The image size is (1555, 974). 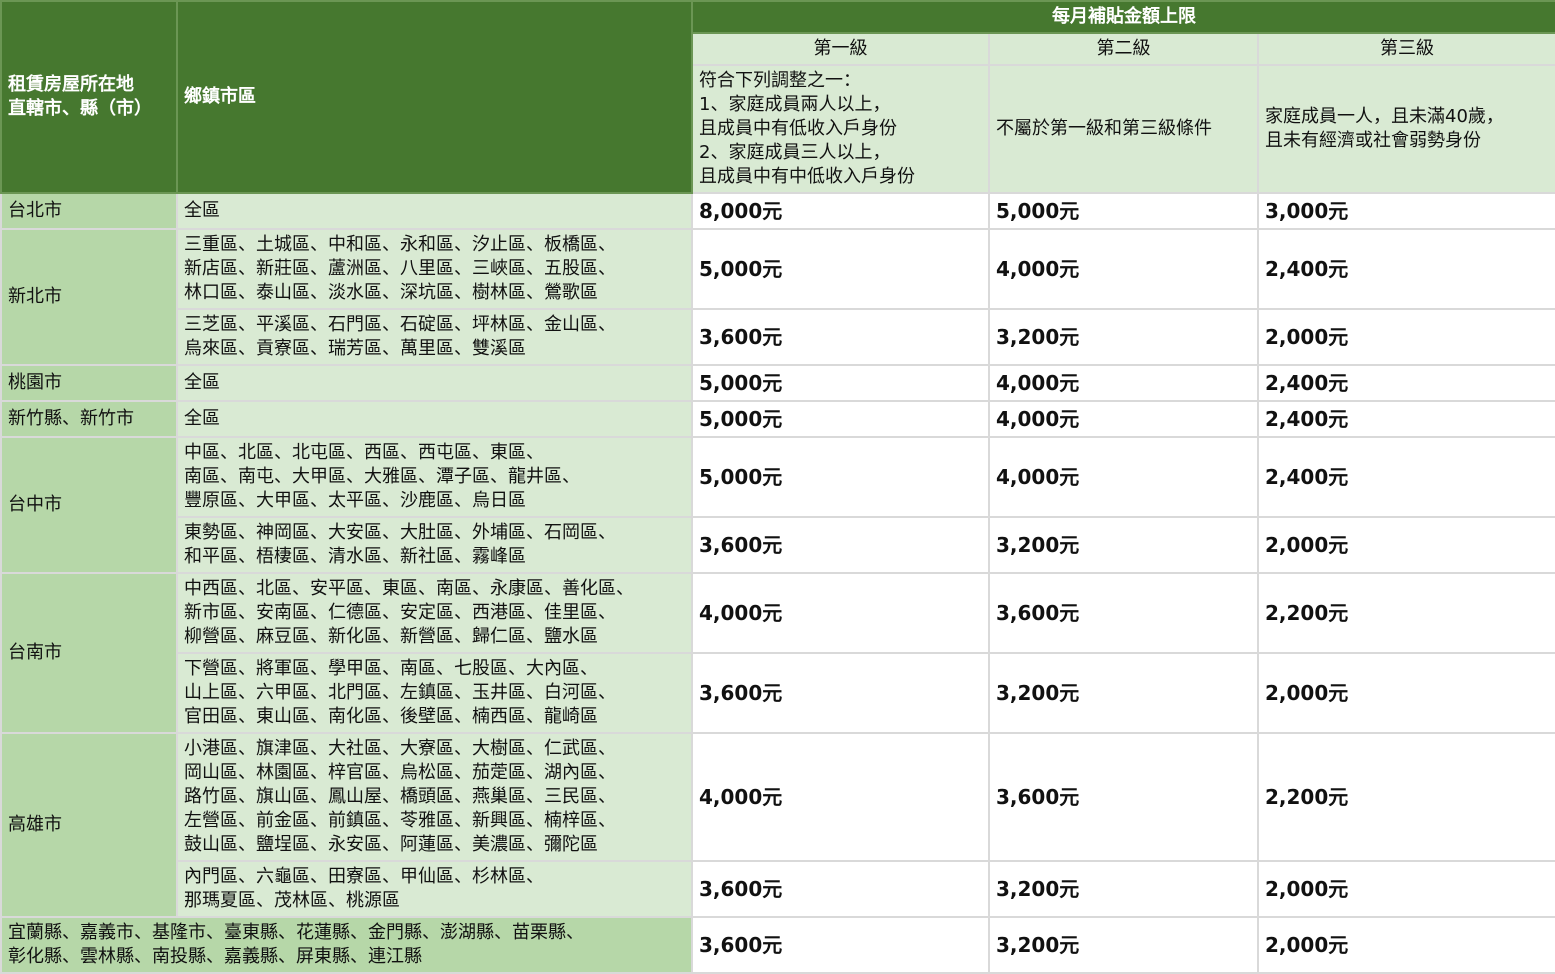 I want to click on district-cell: 內門區、六龜區、田寮區、甲仙區、杉林區、 那瑪夏區、茂林區、桃源區, so click(x=434, y=889).